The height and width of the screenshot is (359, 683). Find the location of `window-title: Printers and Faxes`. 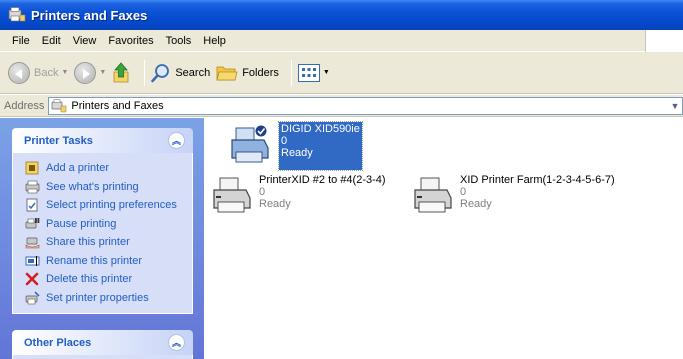

window-title: Printers and Faxes is located at coordinates (89, 15).